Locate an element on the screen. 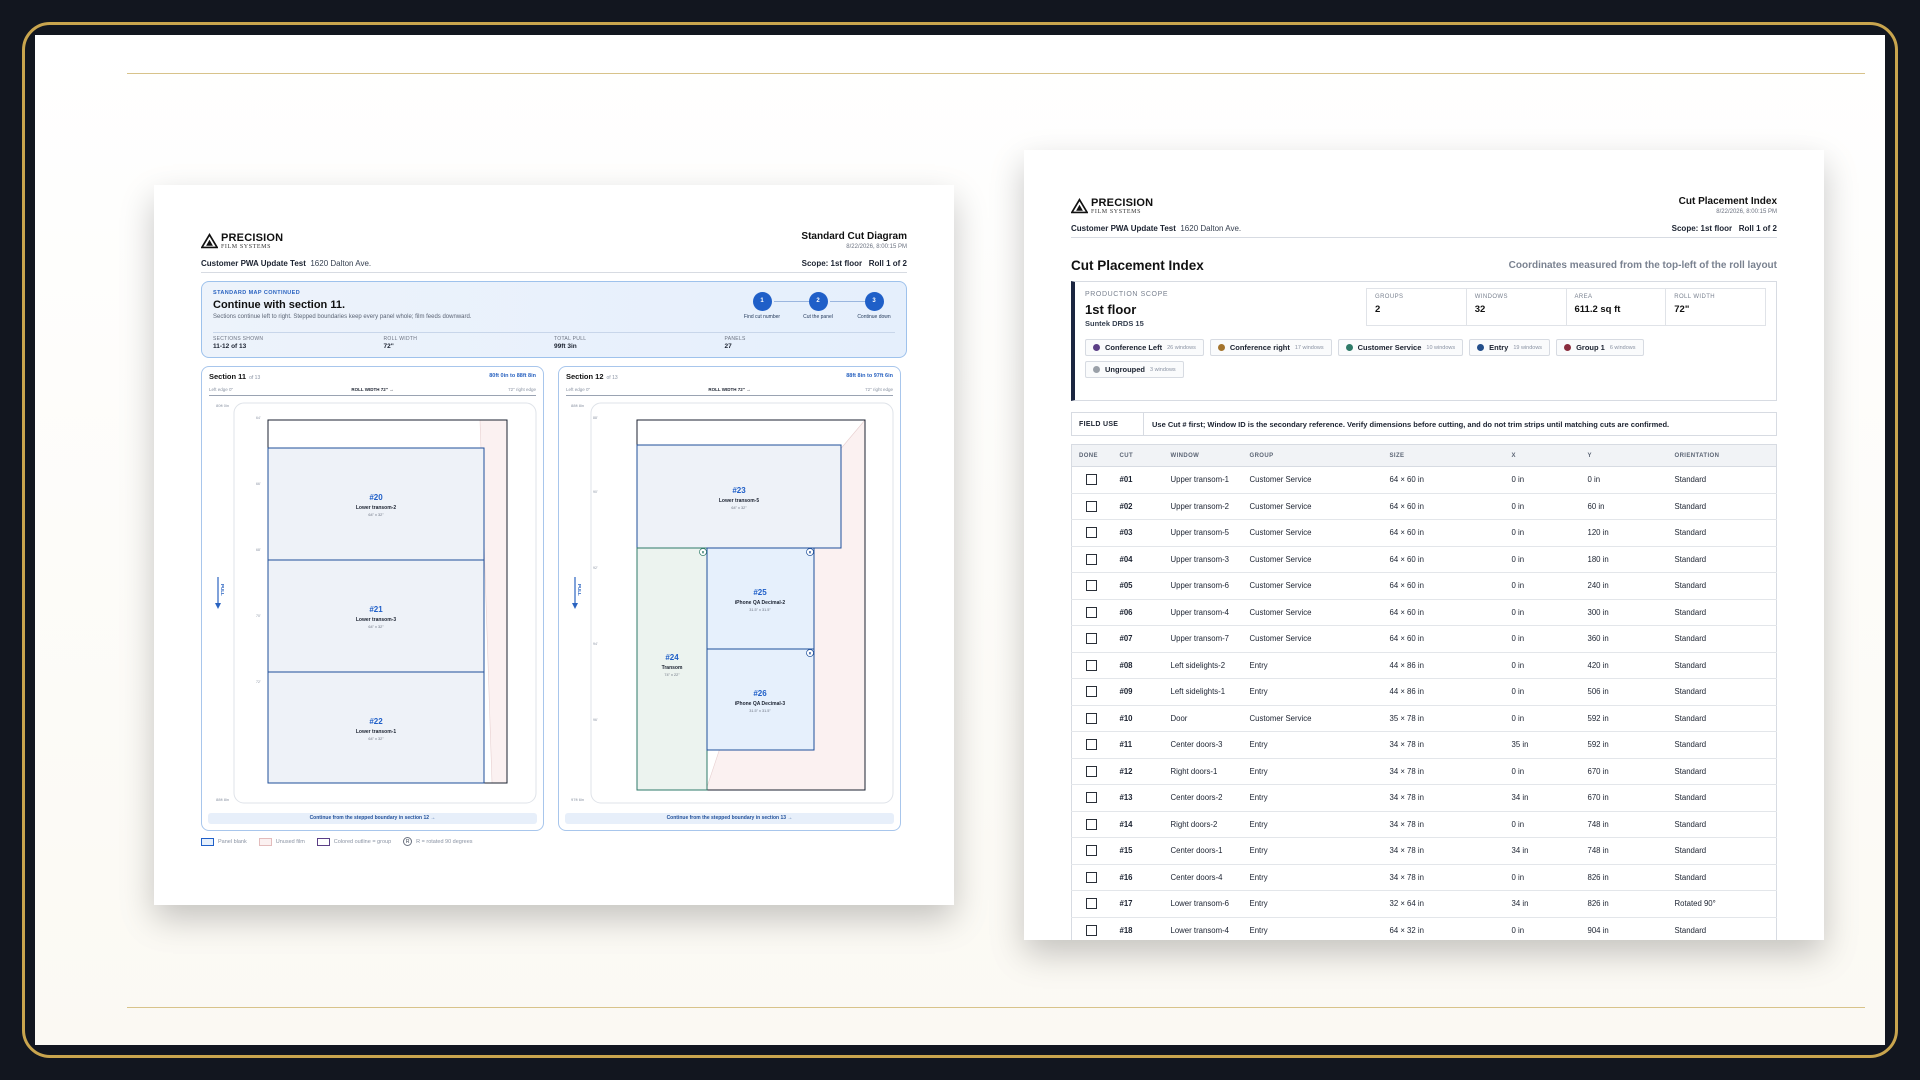 The width and height of the screenshot is (1920, 1080). y-cell: 240 in is located at coordinates (1624, 586).